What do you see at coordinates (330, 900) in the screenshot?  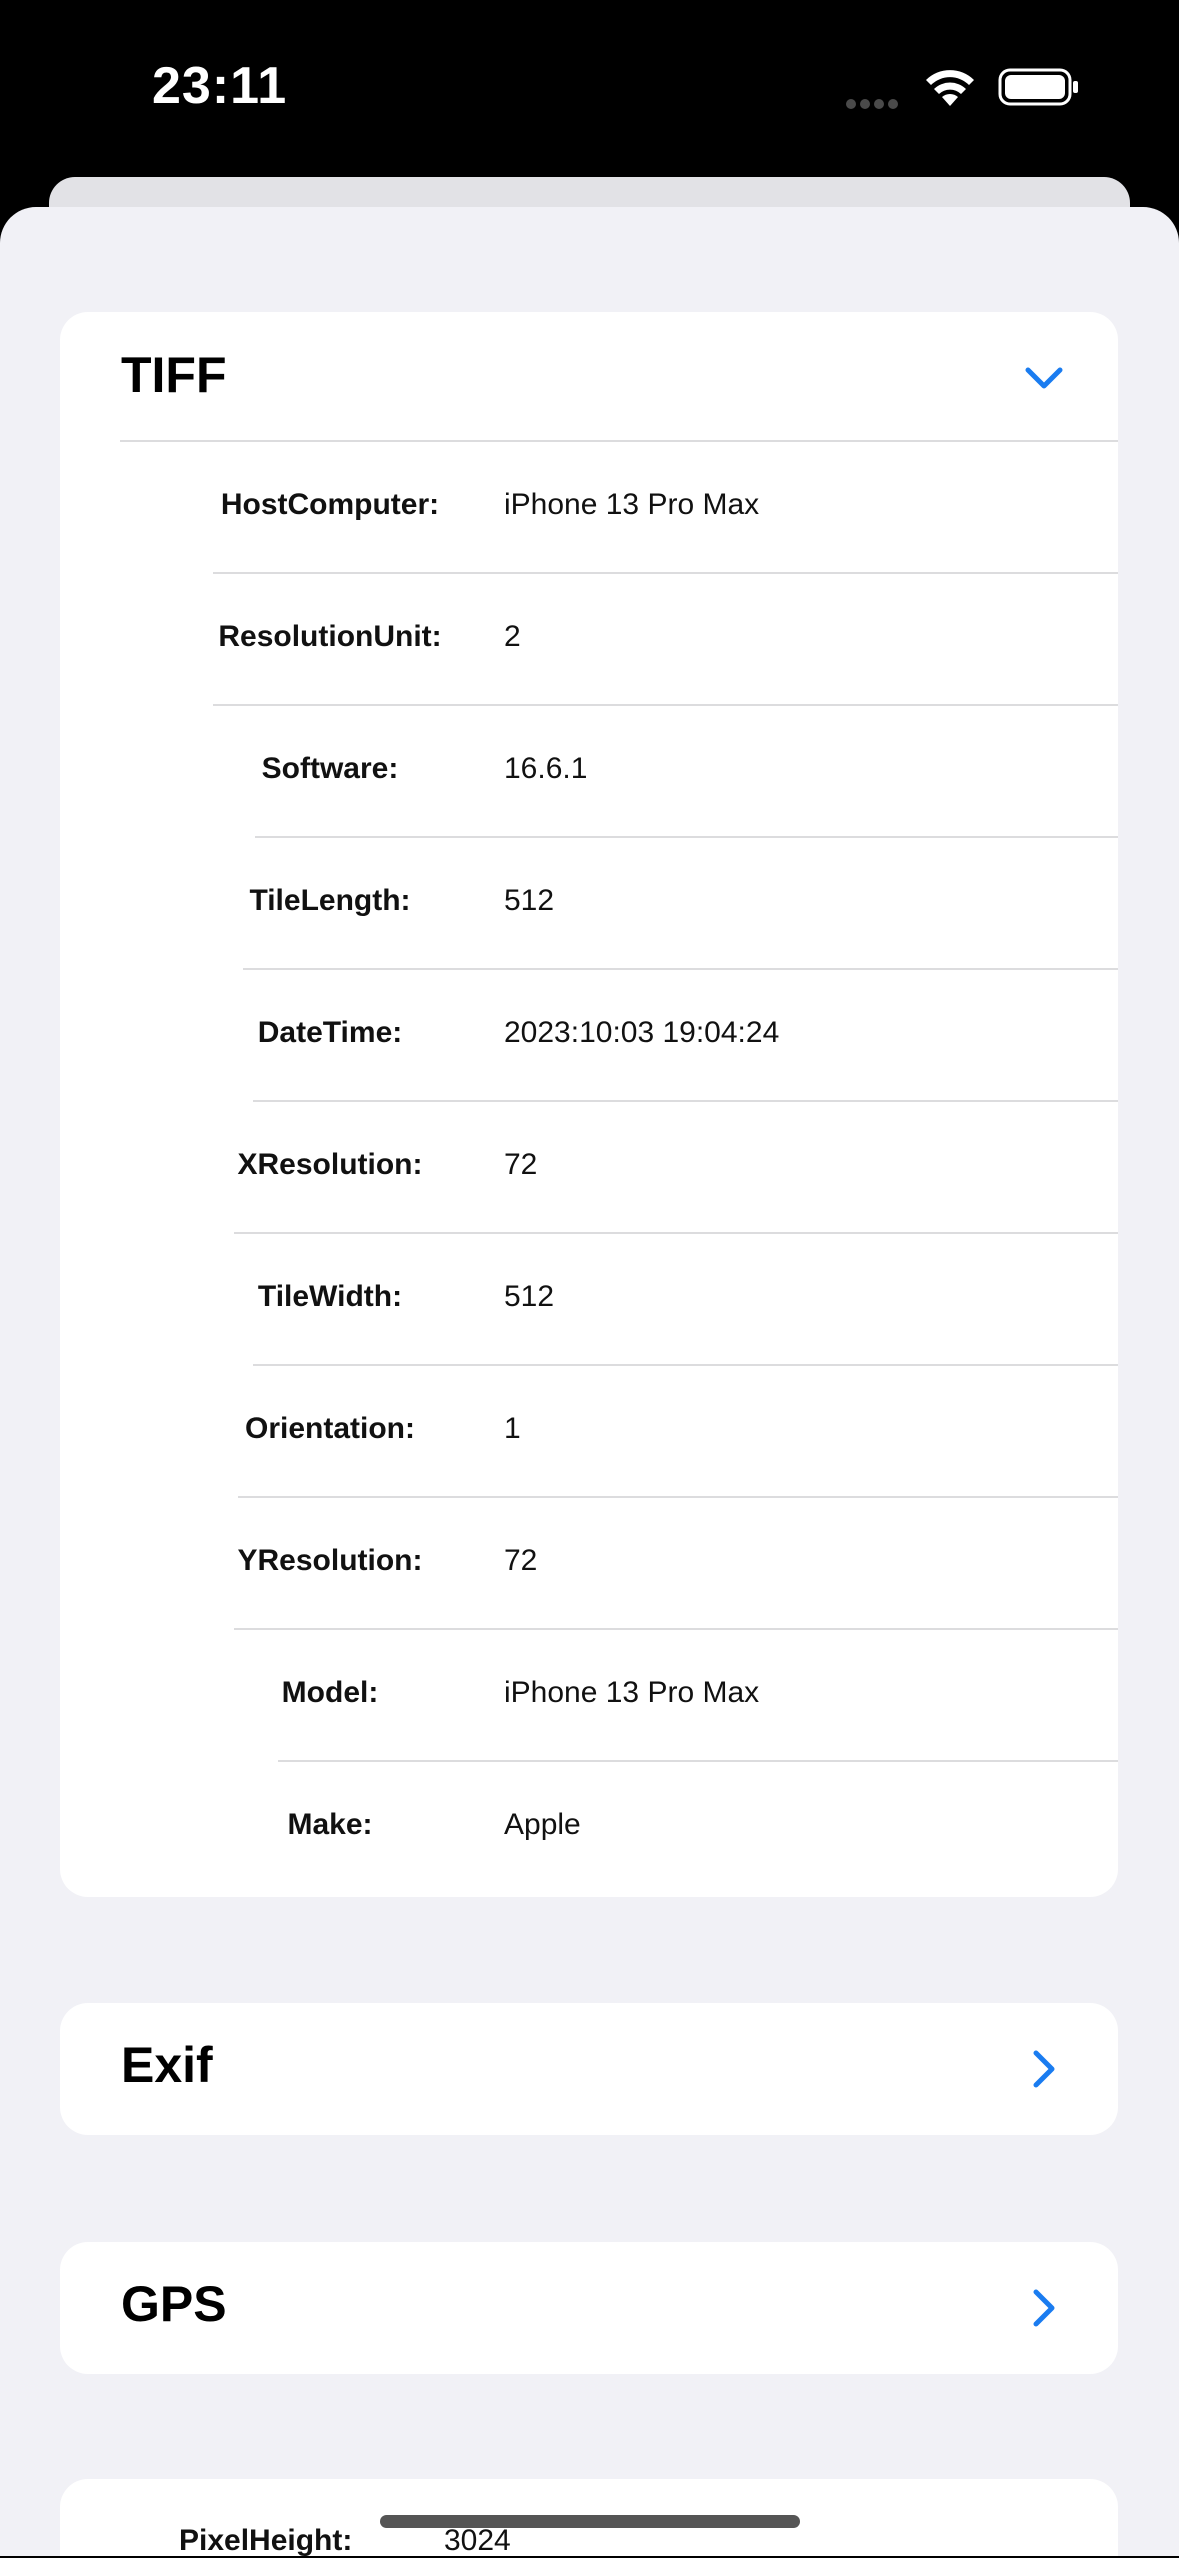 I see `row-label: TileLength:` at bounding box center [330, 900].